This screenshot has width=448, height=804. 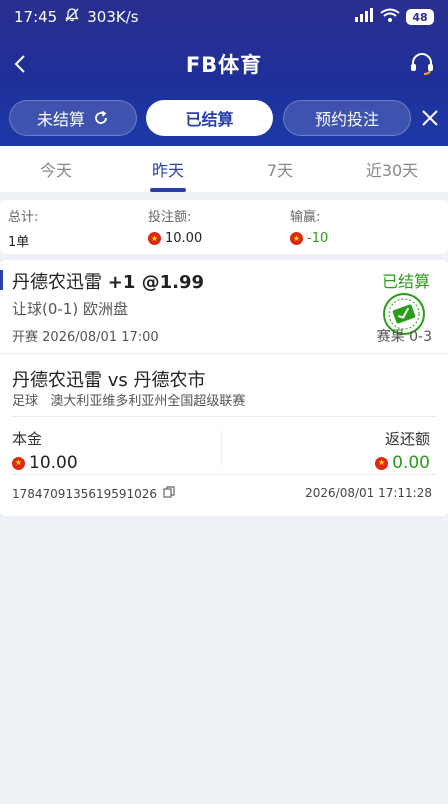 What do you see at coordinates (309, 226) in the screenshot?
I see `summary-winloss: 输赢: ★ -10` at bounding box center [309, 226].